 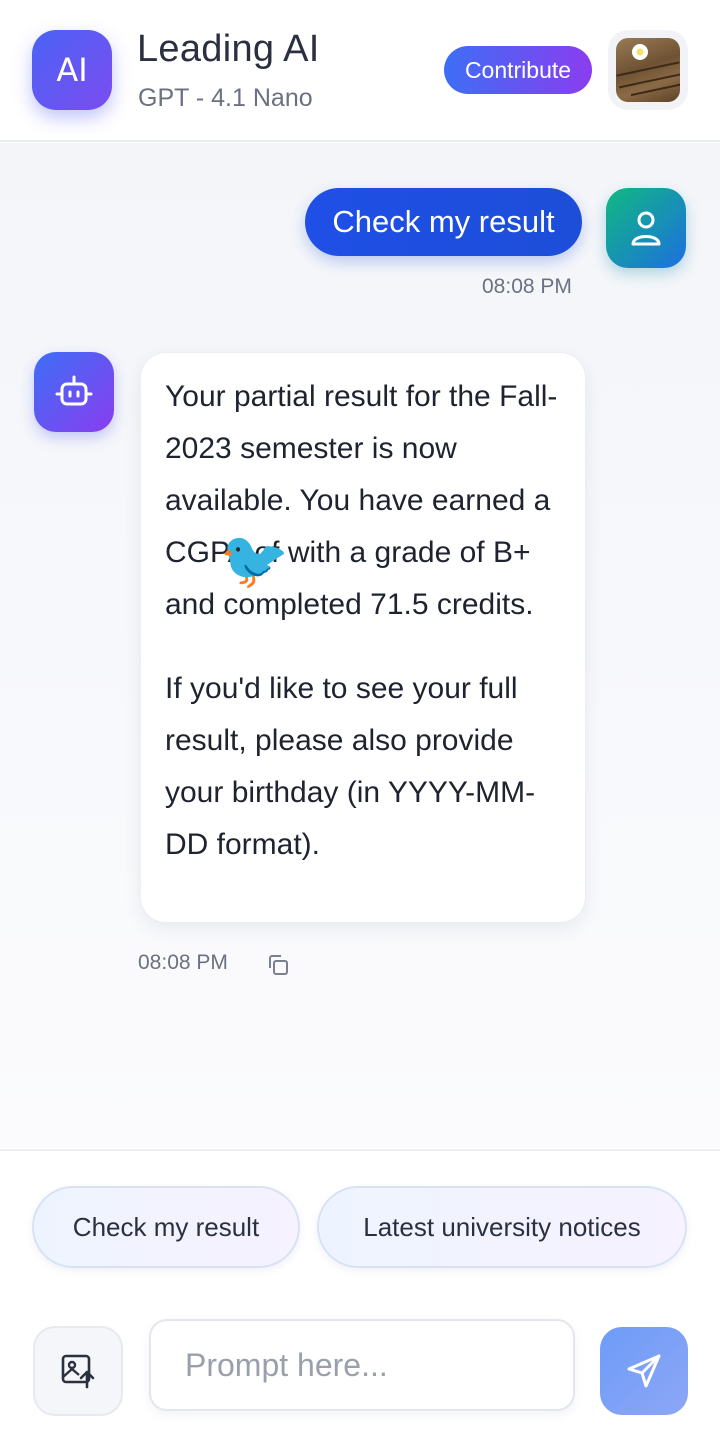 I want to click on profile-avatar, so click(x=648, y=70).